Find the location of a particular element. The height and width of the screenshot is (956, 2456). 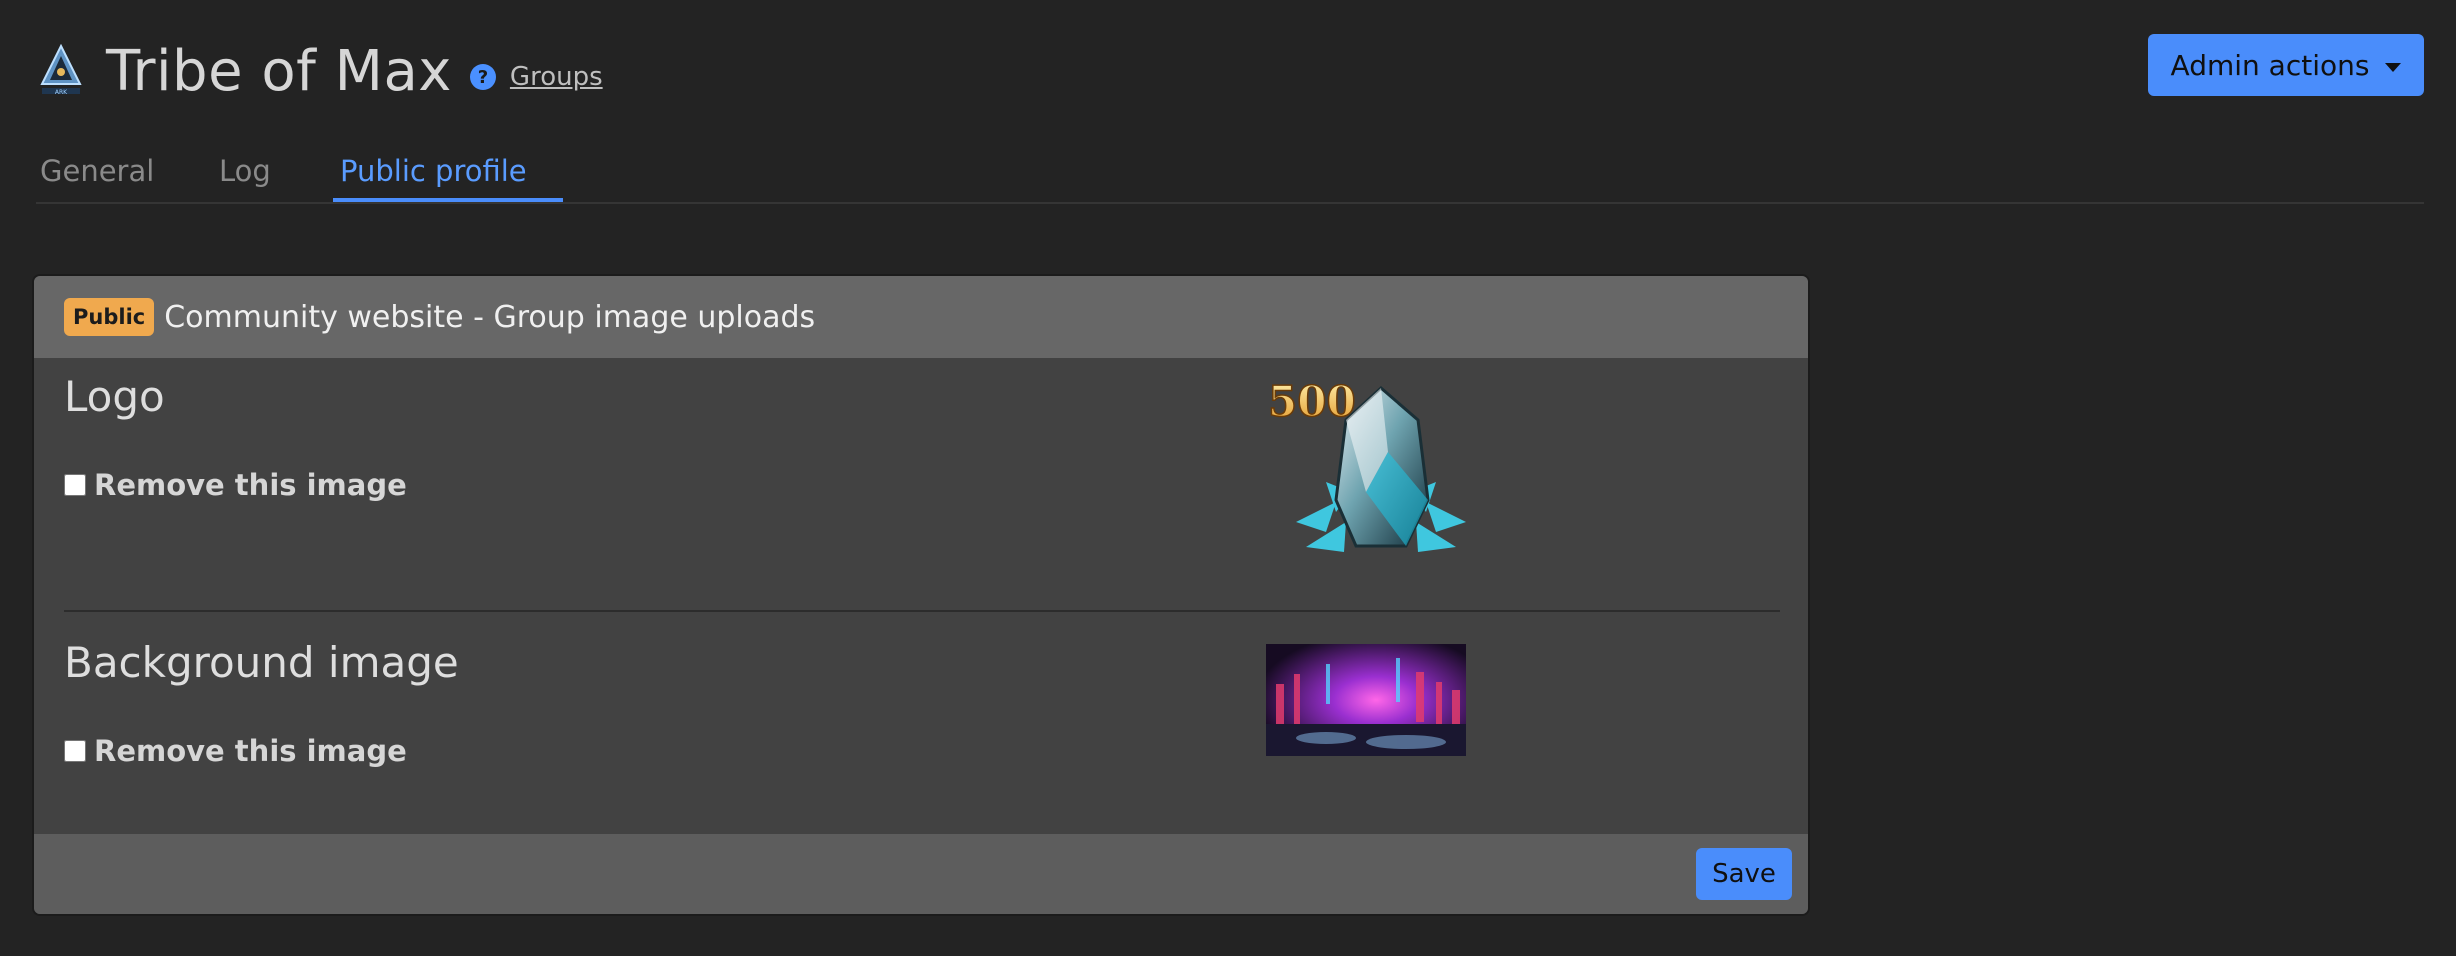

groups-link: Groups is located at coordinates (556, 77).